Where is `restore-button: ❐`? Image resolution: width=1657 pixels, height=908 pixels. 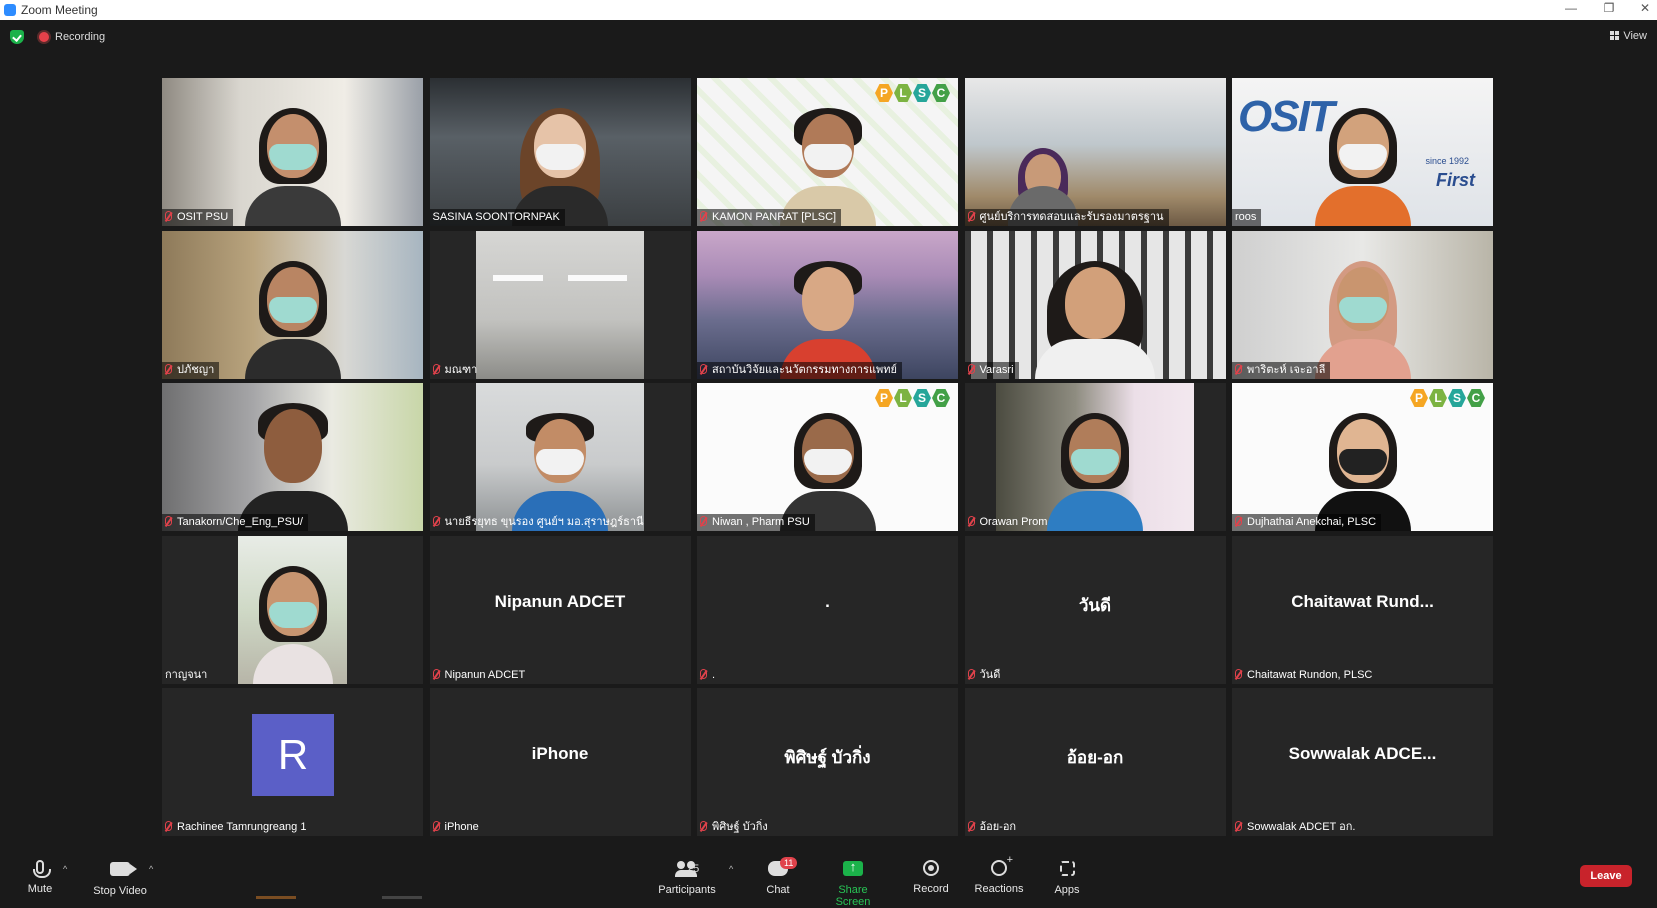 restore-button: ❐ is located at coordinates (1609, 8).